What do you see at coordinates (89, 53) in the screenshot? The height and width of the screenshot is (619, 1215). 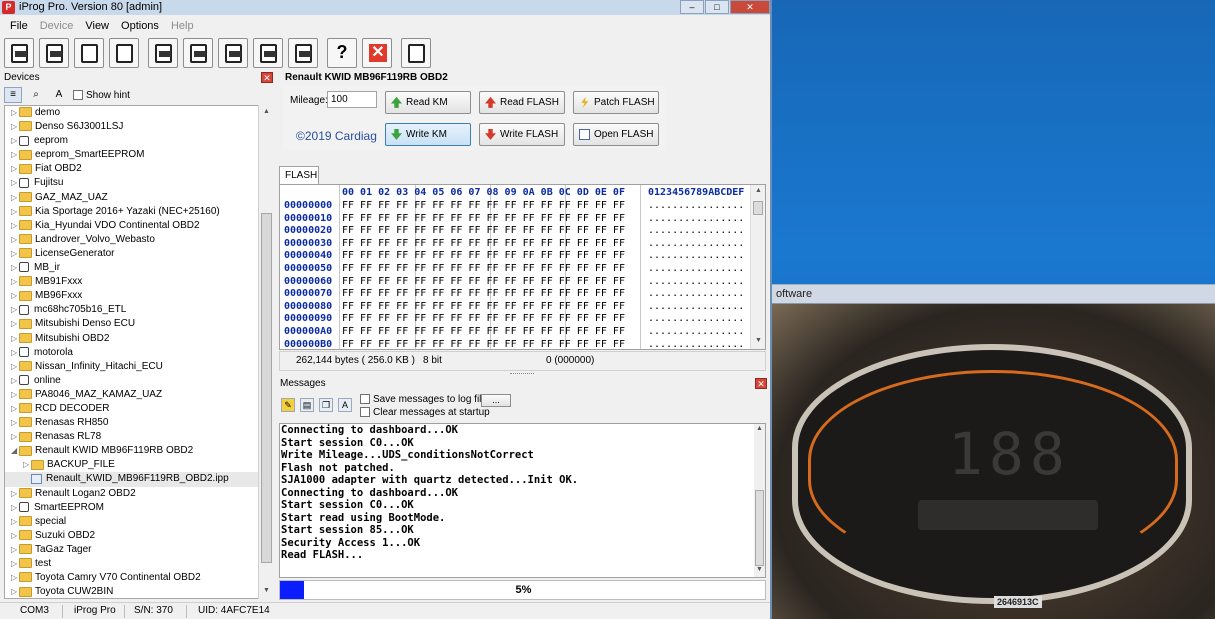 I see `new-file-button` at bounding box center [89, 53].